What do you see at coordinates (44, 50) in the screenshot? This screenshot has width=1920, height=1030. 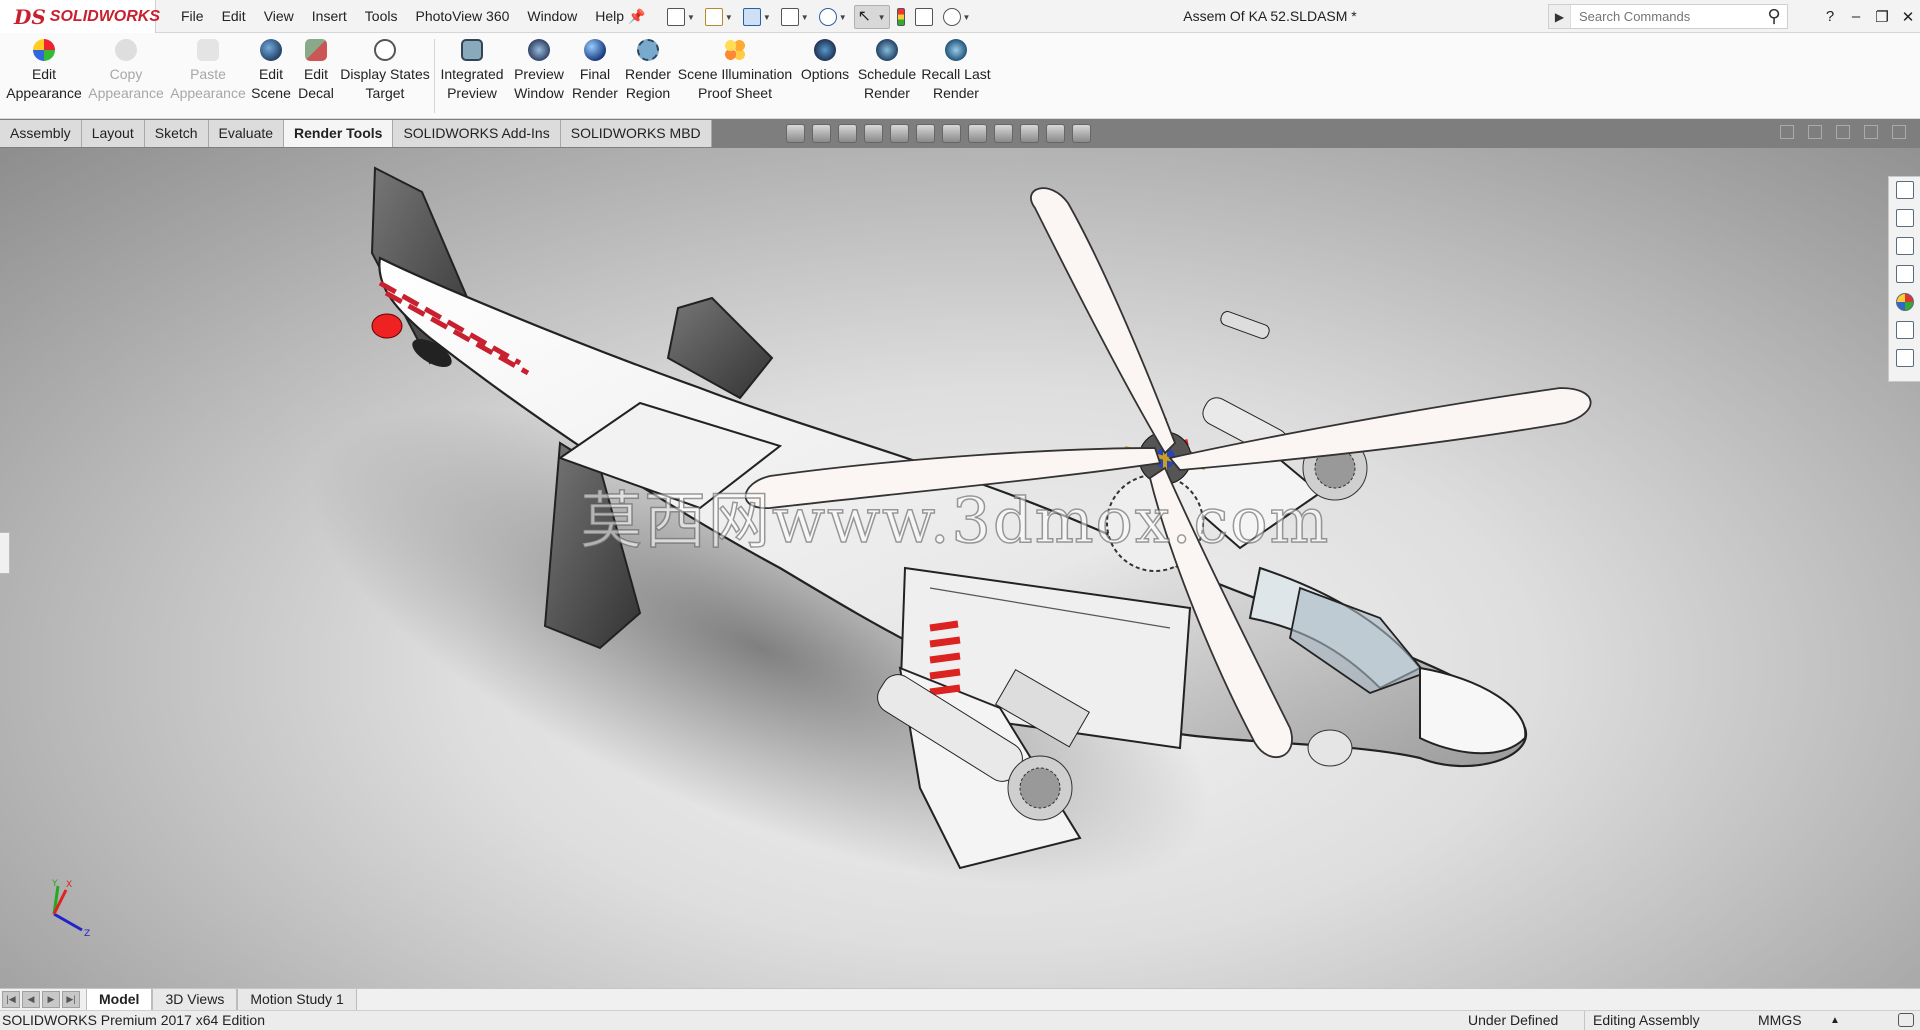 I see `appearance-icon` at bounding box center [44, 50].